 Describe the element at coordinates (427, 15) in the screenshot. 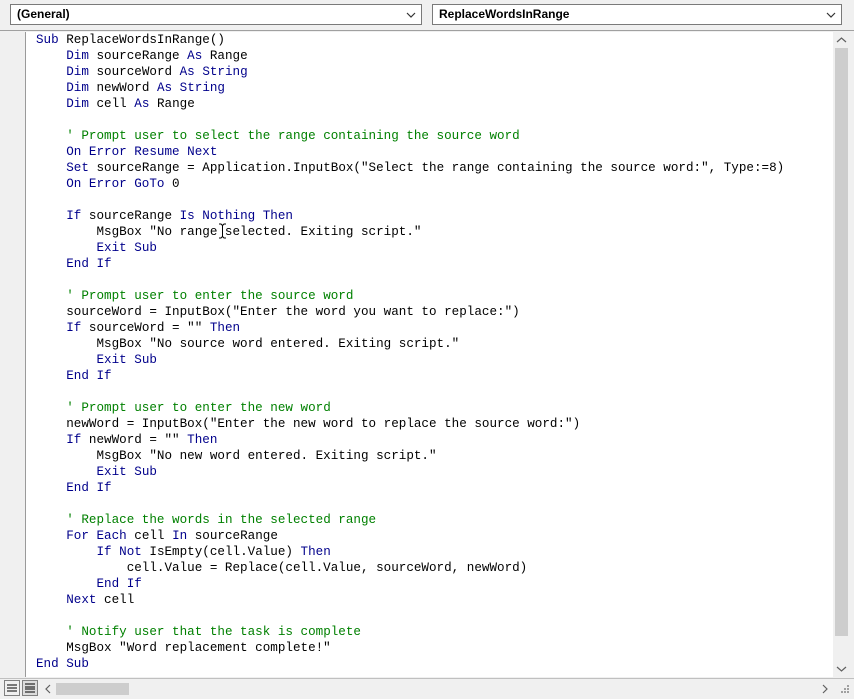

I see `code-window-toolbar: (General) ReplaceWordsInRange` at that location.